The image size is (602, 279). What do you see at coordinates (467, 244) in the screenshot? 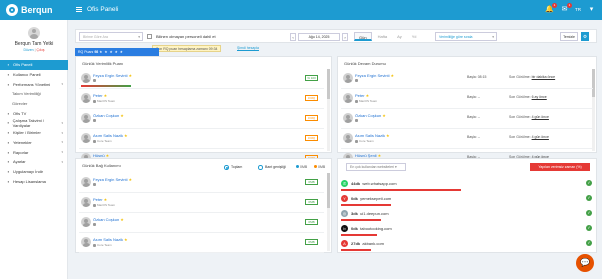
I see `list-item: A 27dk akbank.com ✓` at bounding box center [467, 244].